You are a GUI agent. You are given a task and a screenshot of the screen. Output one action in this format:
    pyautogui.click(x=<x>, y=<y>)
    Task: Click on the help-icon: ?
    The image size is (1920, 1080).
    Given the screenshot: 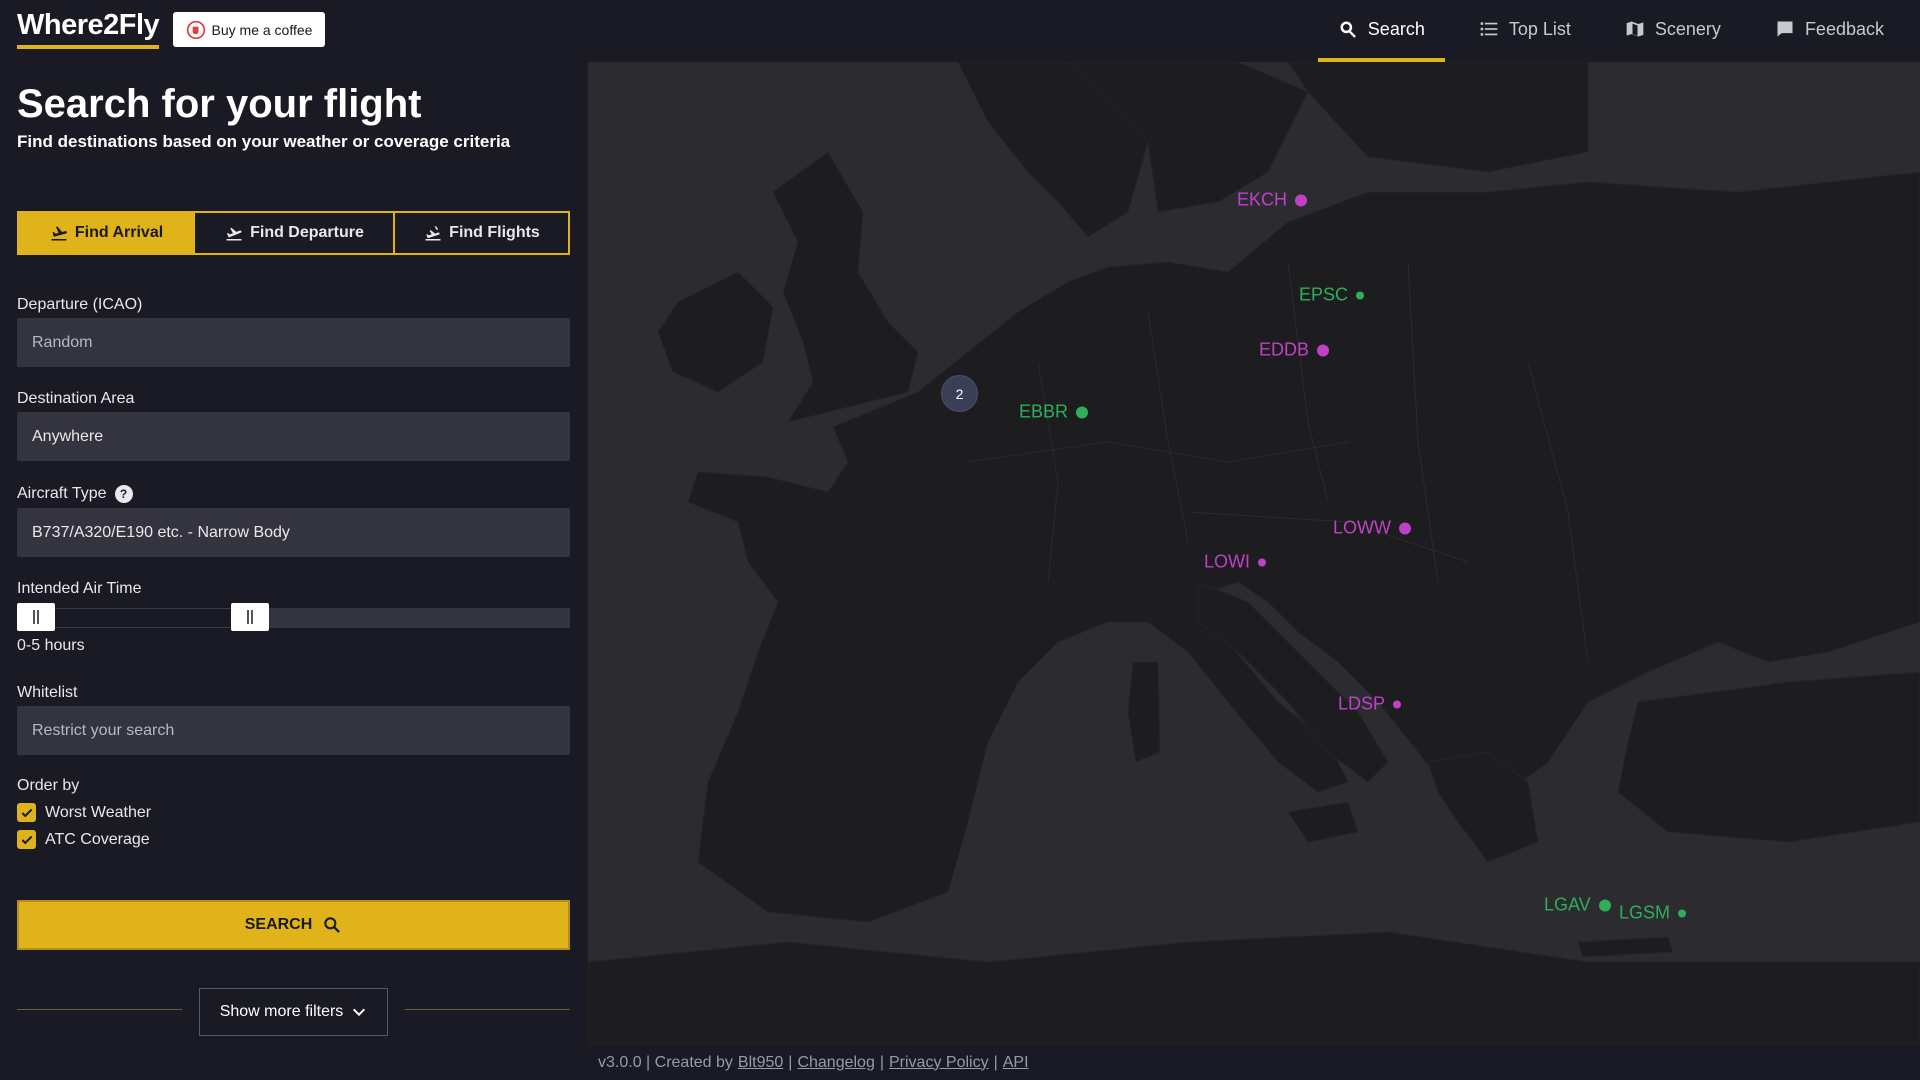 What is the action you would take?
    pyautogui.click(x=123, y=494)
    